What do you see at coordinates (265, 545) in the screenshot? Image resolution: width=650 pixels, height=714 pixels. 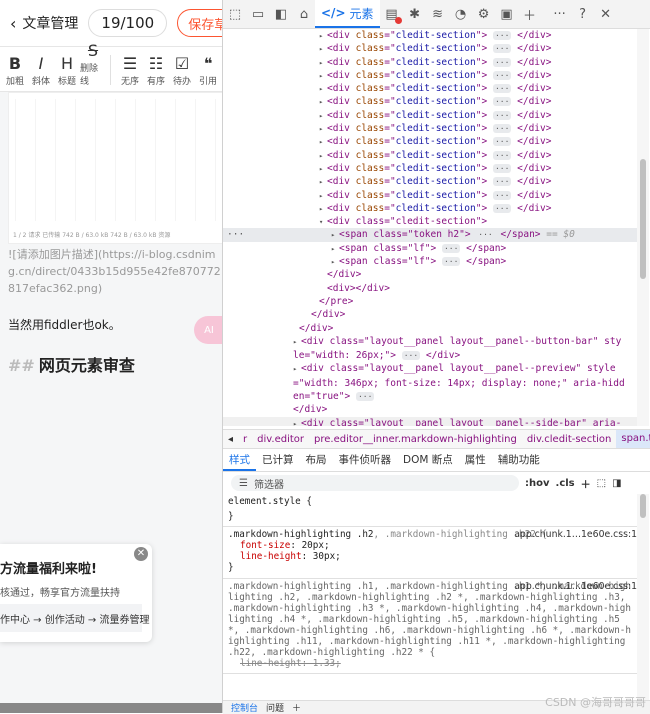 I see `css-property-name: font-size` at bounding box center [265, 545].